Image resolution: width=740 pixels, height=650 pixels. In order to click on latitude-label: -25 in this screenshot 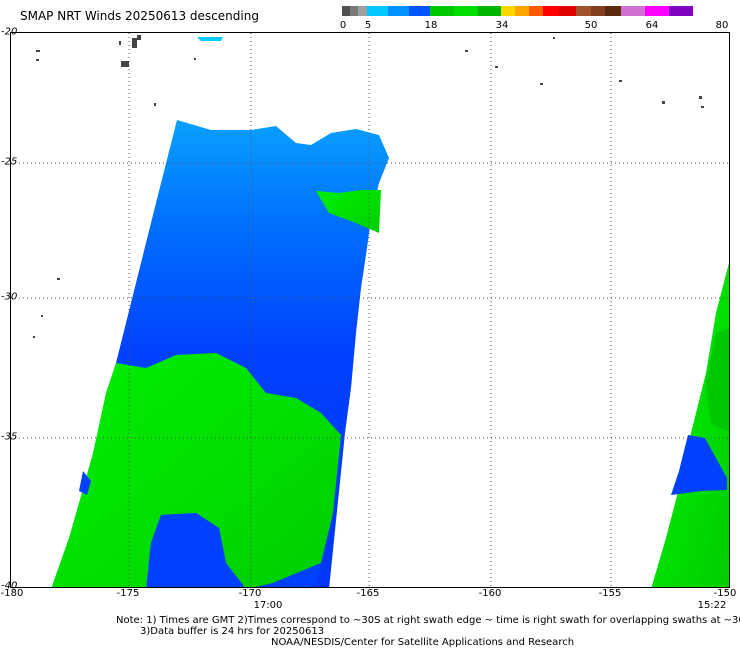, I will do `click(9, 162)`.